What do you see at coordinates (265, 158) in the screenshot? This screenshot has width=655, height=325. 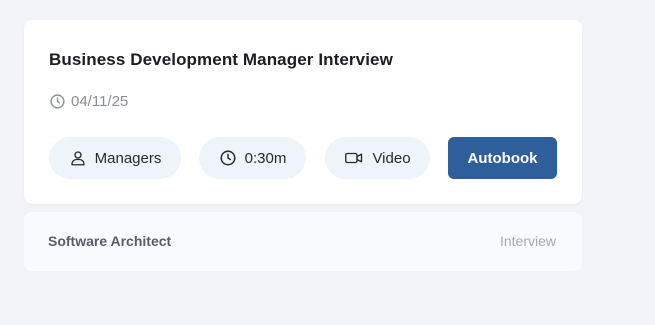 I see `duration-label: 0:30m` at bounding box center [265, 158].